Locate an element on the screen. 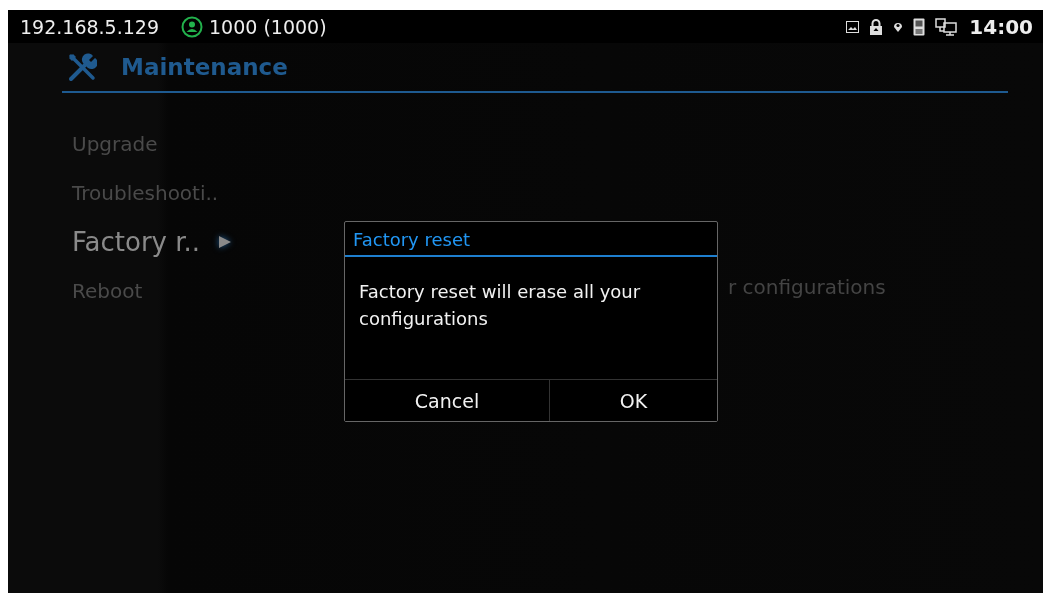 The image size is (1043, 593). dialog-title: Factory reset is located at coordinates (531, 239).